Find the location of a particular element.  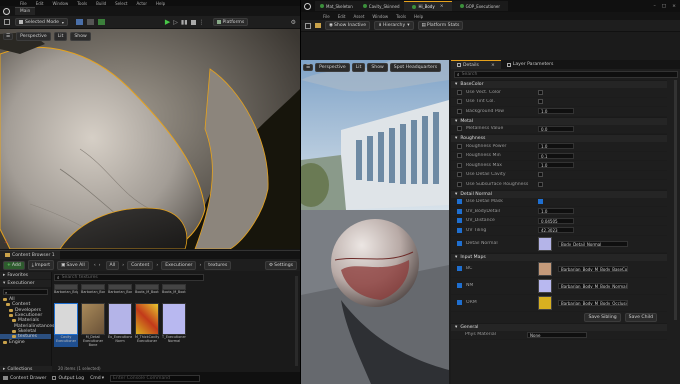

lit-button: Lit is located at coordinates (60, 36).